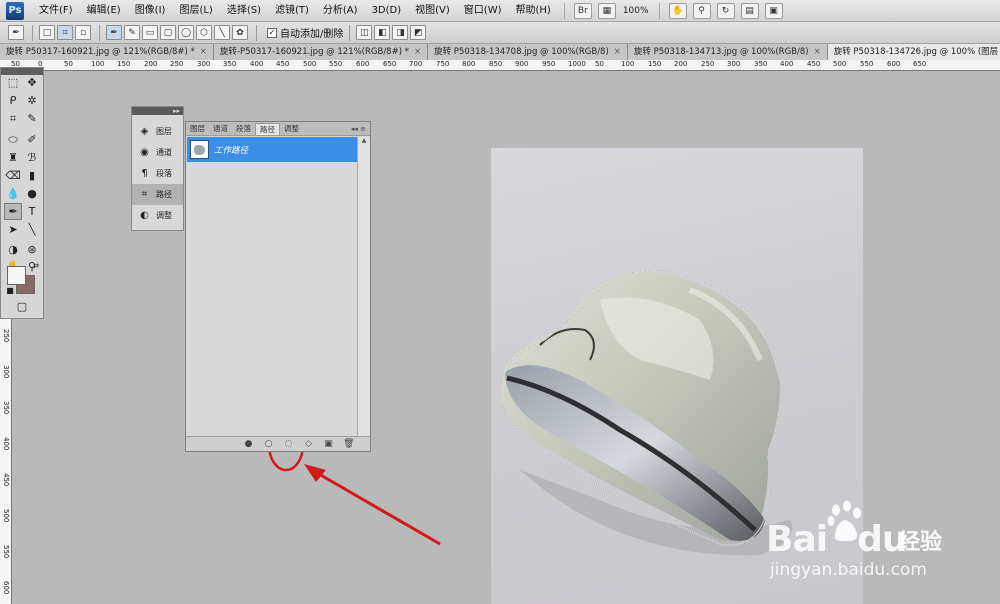 This screenshot has height=604, width=1000. I want to click on tab-document-3: 旋转 P50318-134708.jpg @ 100%(RGB/8) ×, so click(528, 52).